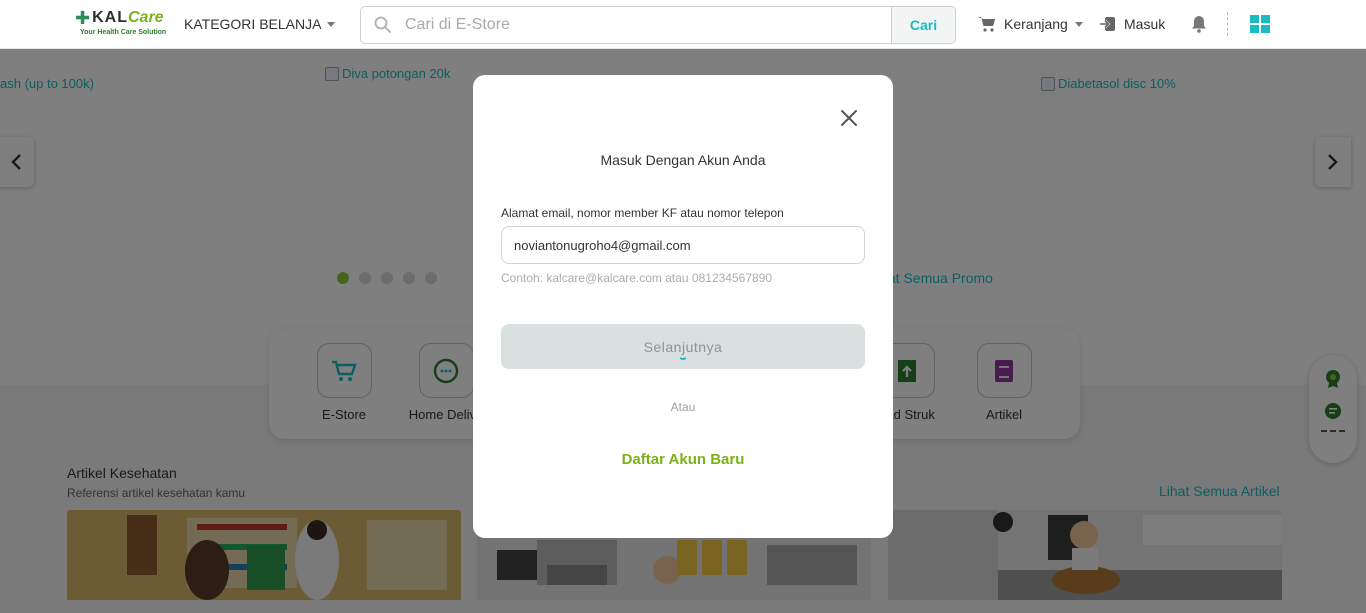 Image resolution: width=1366 pixels, height=613 pixels. What do you see at coordinates (123, 32) in the screenshot?
I see `logo-tagline: Your Health Care Solution` at bounding box center [123, 32].